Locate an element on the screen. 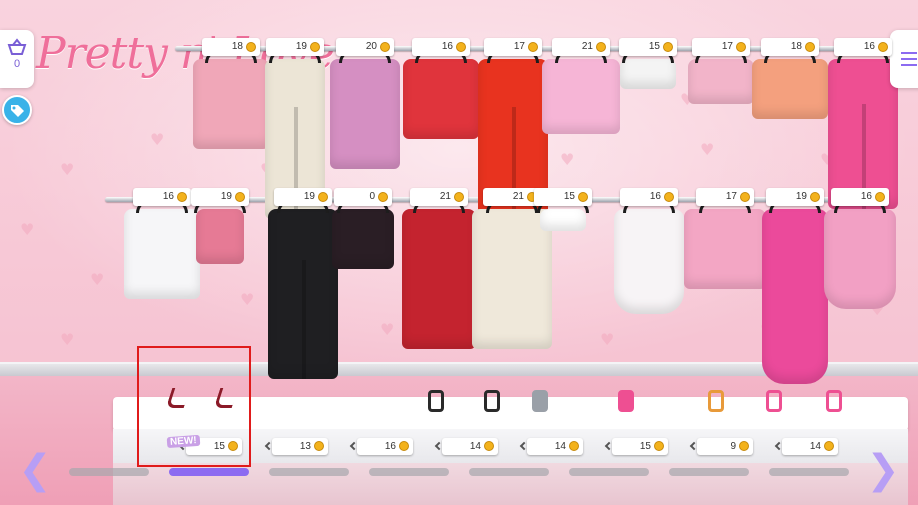  basket-count: 0 is located at coordinates (17, 64).